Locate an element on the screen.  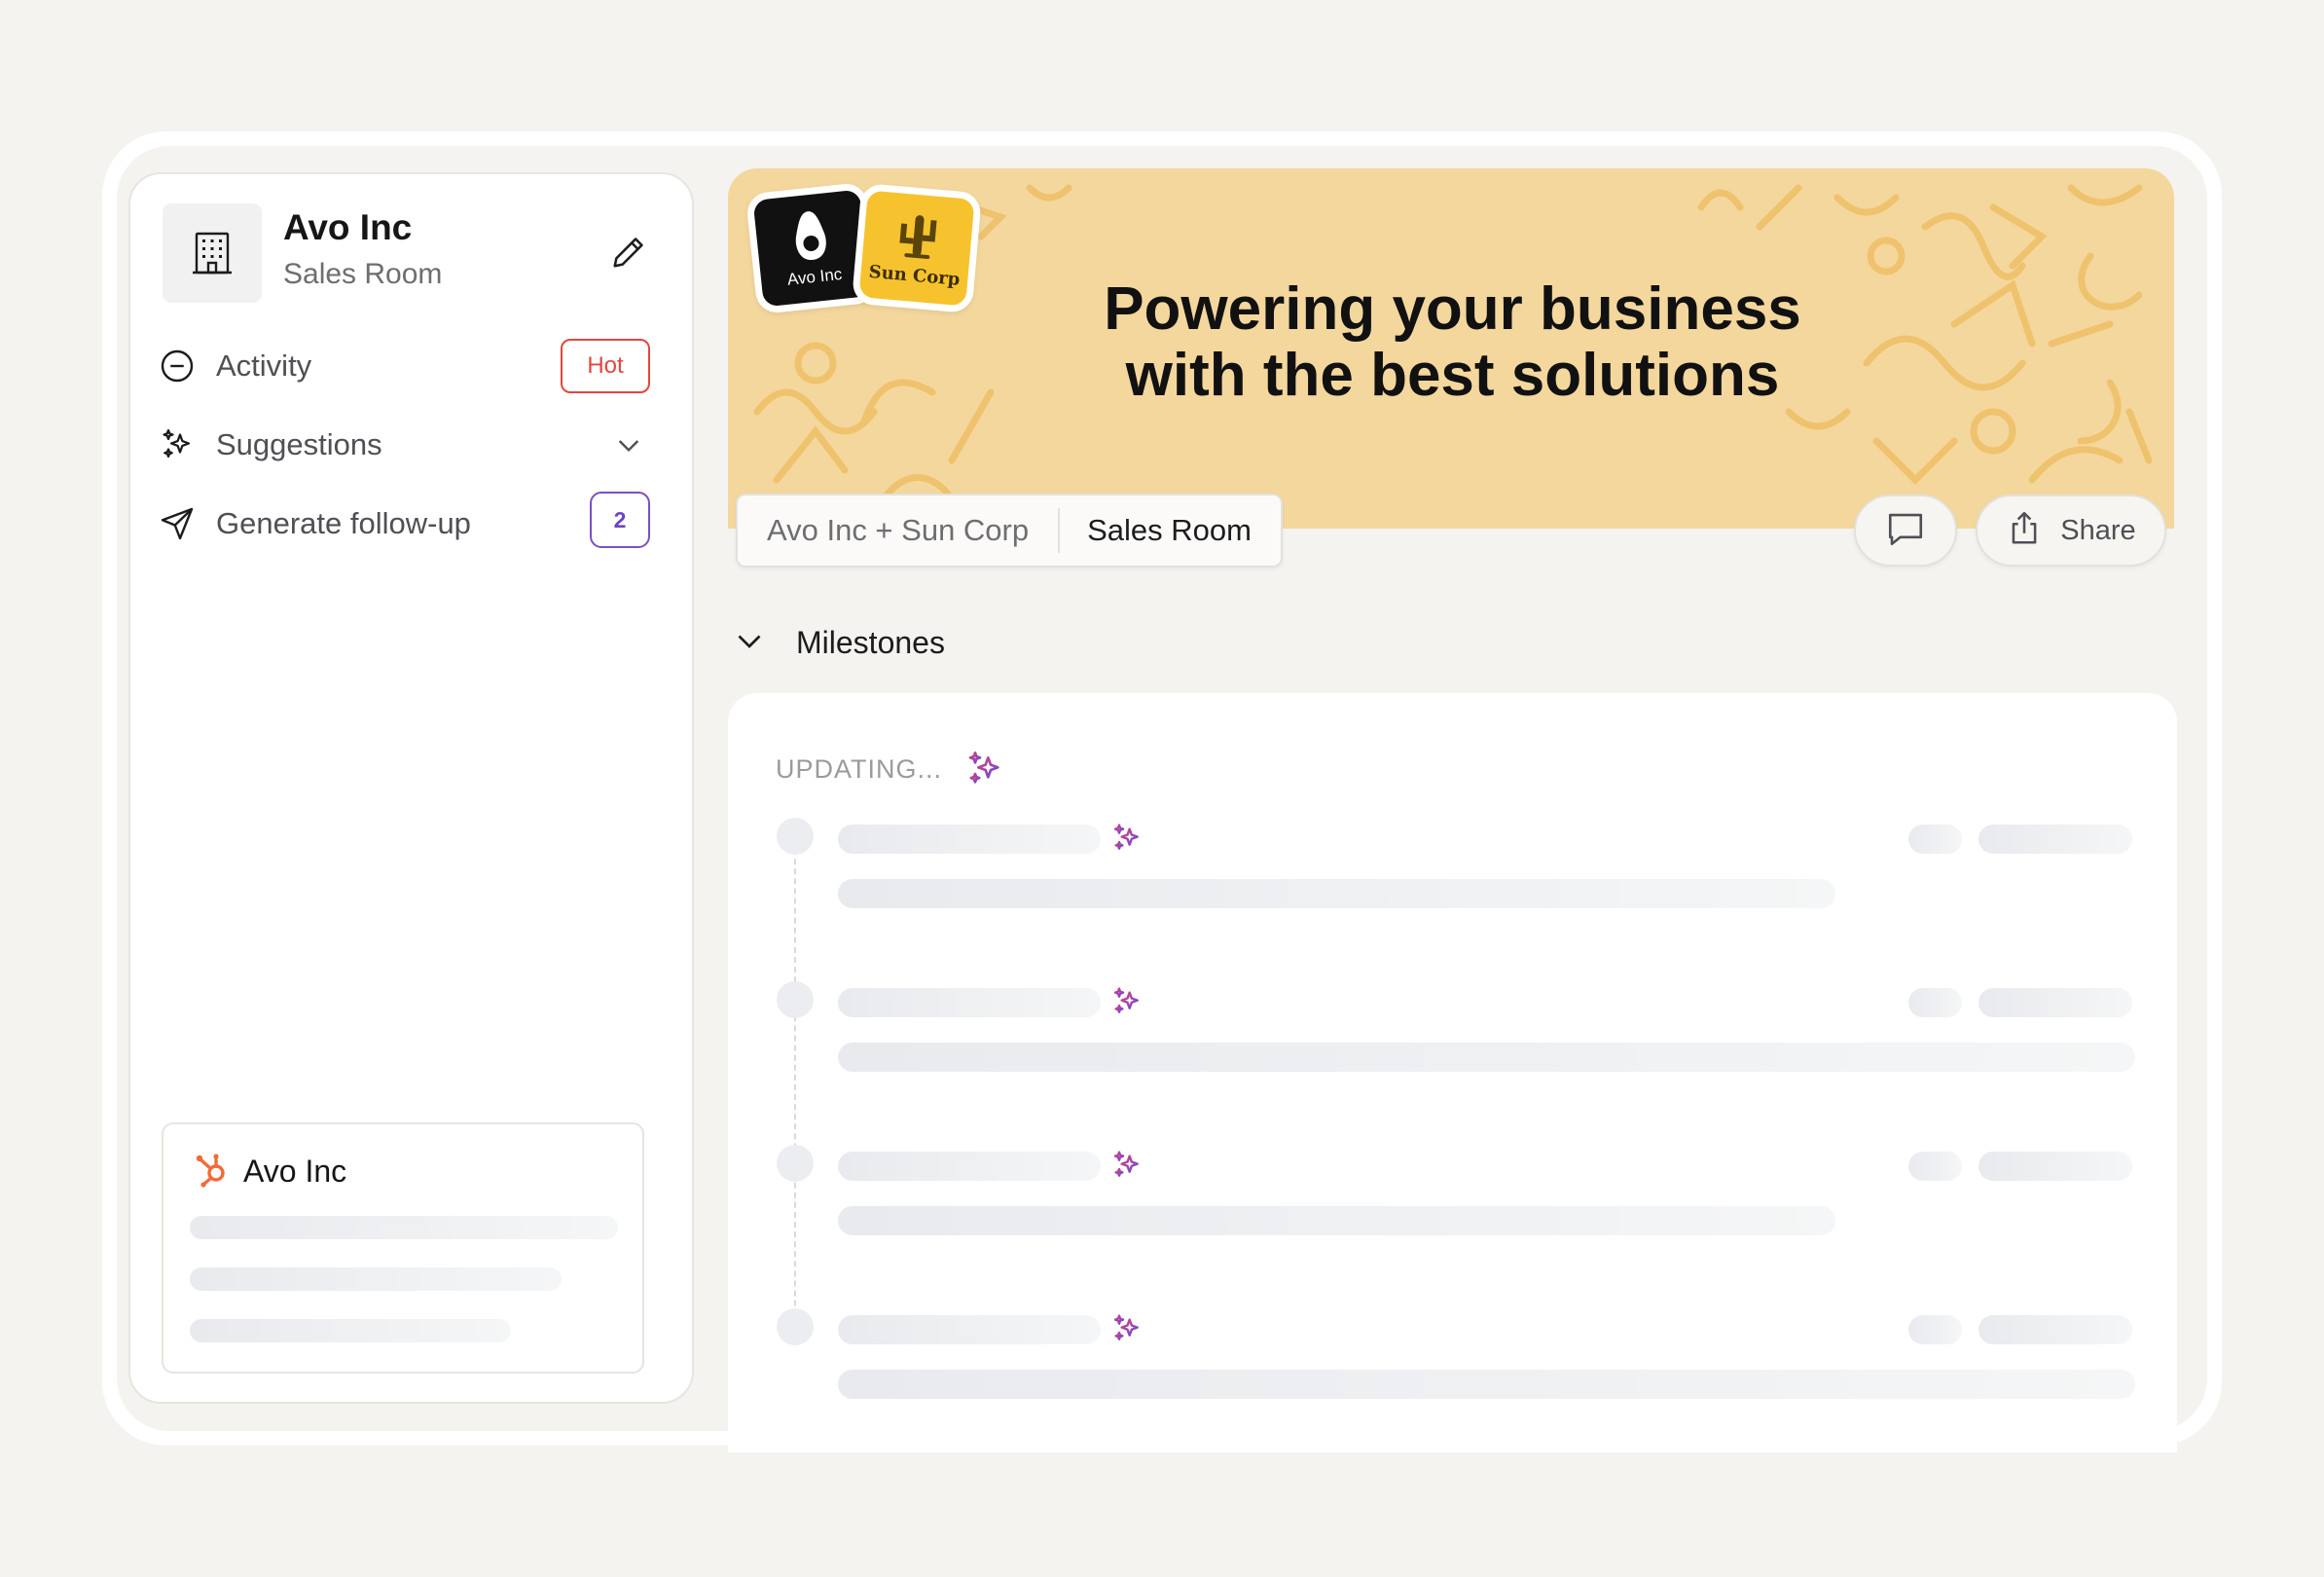
status-badge: Hot is located at coordinates (605, 366).